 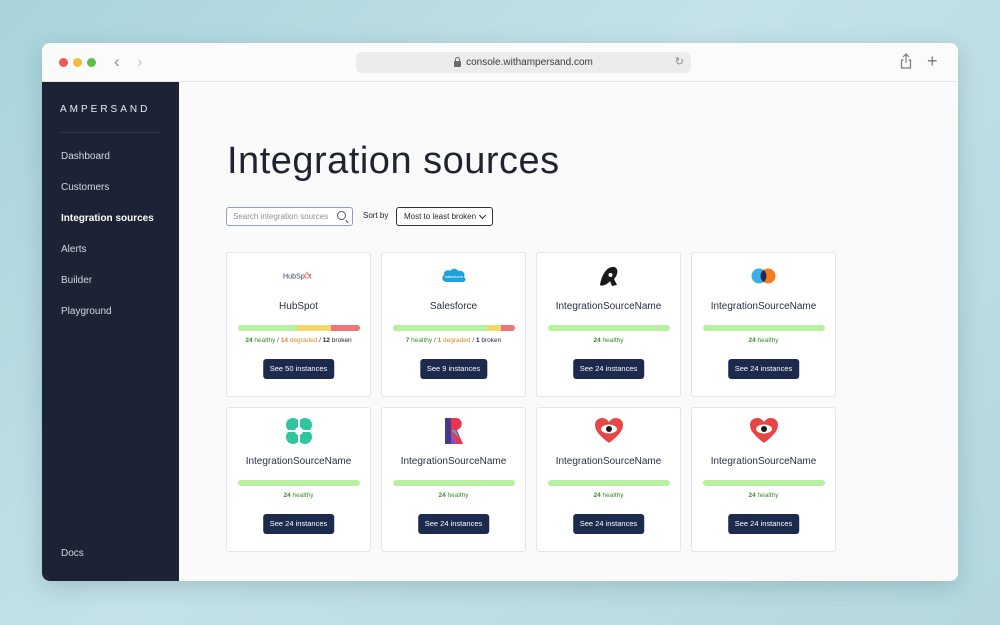 What do you see at coordinates (439, 340) in the screenshot?
I see `degraded-count: 1` at bounding box center [439, 340].